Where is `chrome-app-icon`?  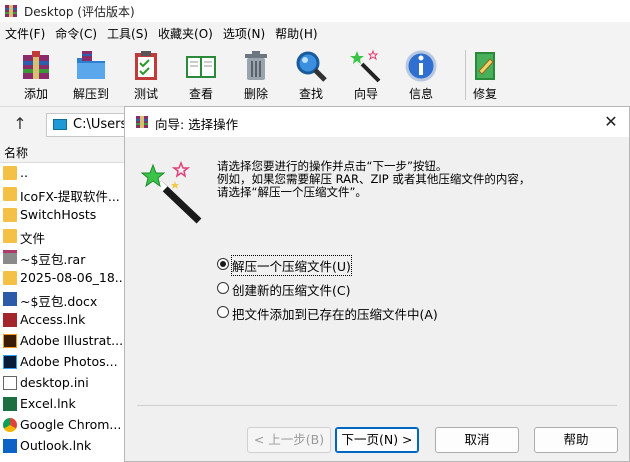 chrome-app-icon is located at coordinates (10, 425).